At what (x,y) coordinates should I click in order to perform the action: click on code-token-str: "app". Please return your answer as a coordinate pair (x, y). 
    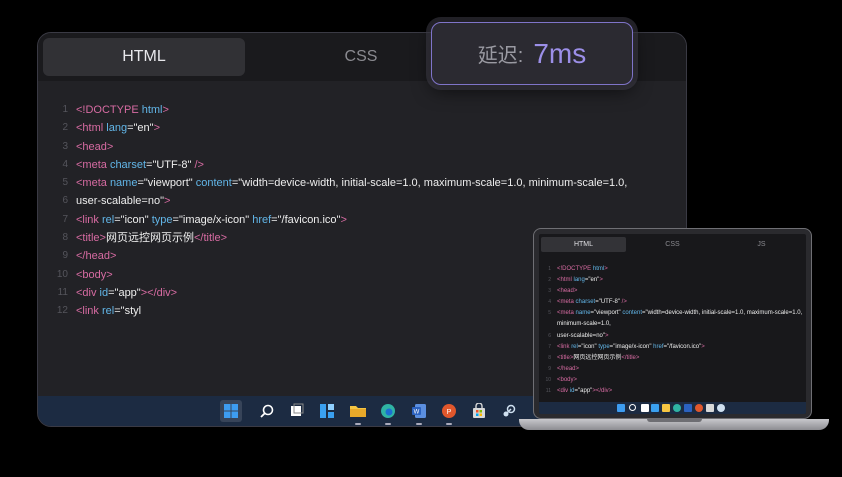
    Looking at the image, I should click on (585, 391).